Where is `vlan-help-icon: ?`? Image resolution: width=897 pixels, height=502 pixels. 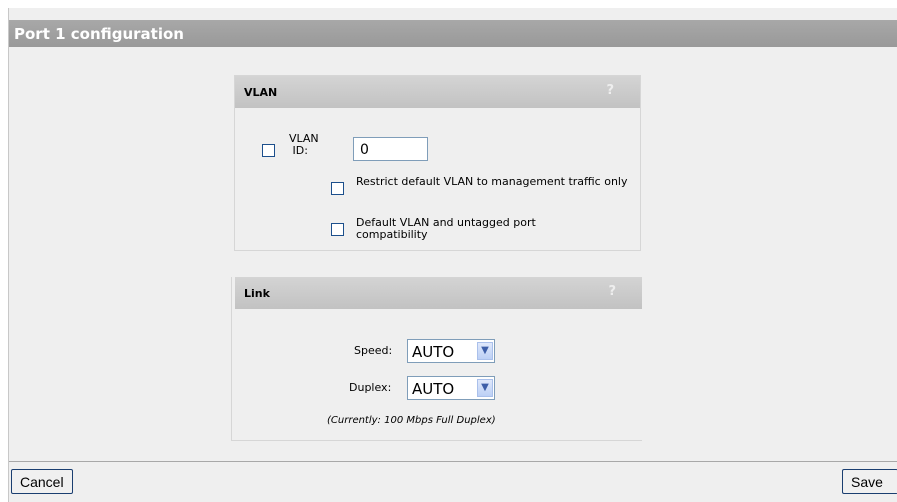 vlan-help-icon: ? is located at coordinates (610, 90).